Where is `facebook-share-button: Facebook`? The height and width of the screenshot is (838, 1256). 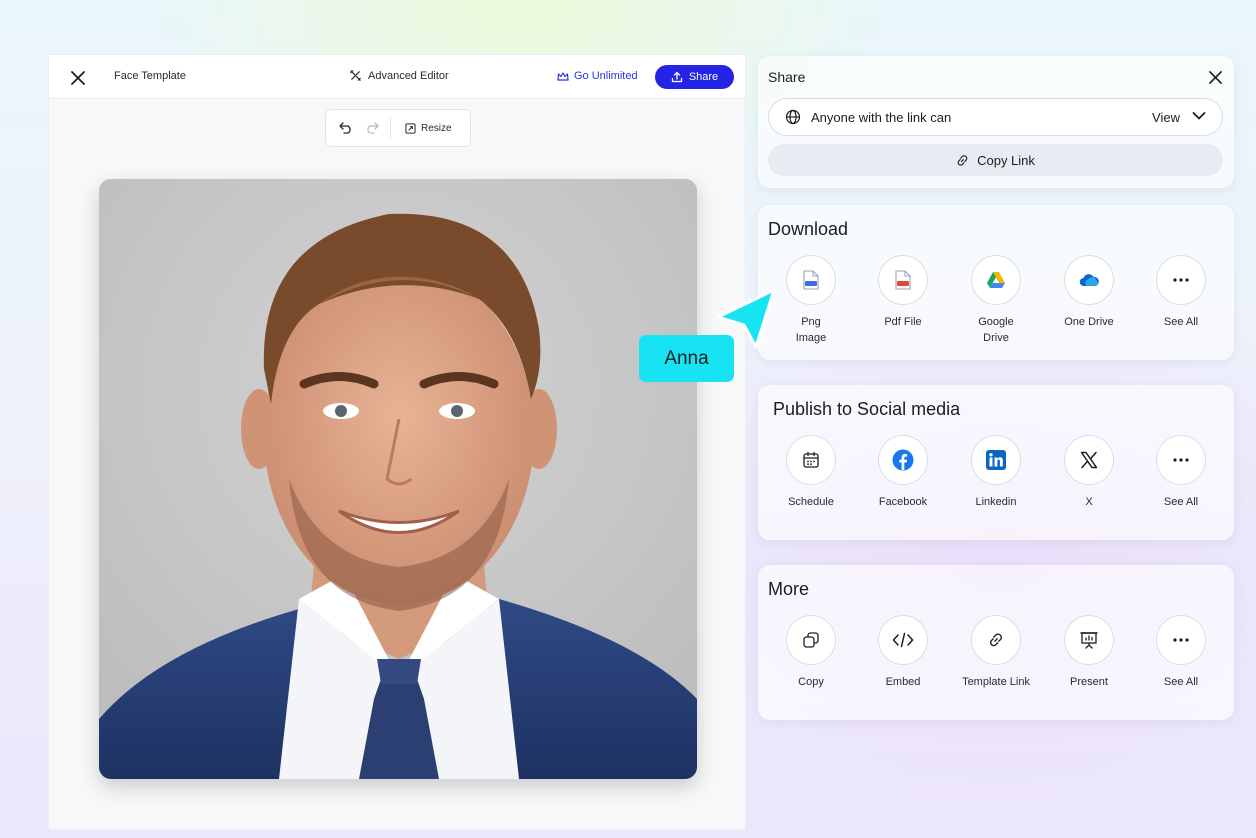 facebook-share-button: Facebook is located at coordinates (903, 472).